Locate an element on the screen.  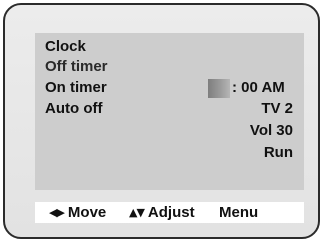
clock-label: Clock is located at coordinates (65, 46).